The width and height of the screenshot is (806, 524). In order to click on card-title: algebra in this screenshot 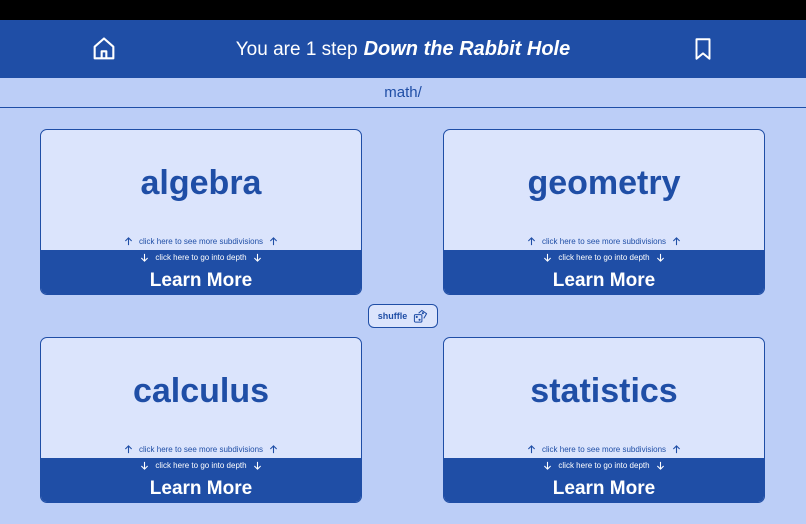, I will do `click(201, 183)`.